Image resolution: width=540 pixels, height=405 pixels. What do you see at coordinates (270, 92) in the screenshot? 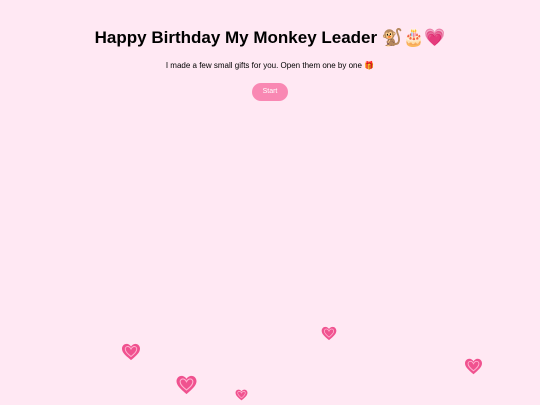
I see `start-button: Start` at bounding box center [270, 92].